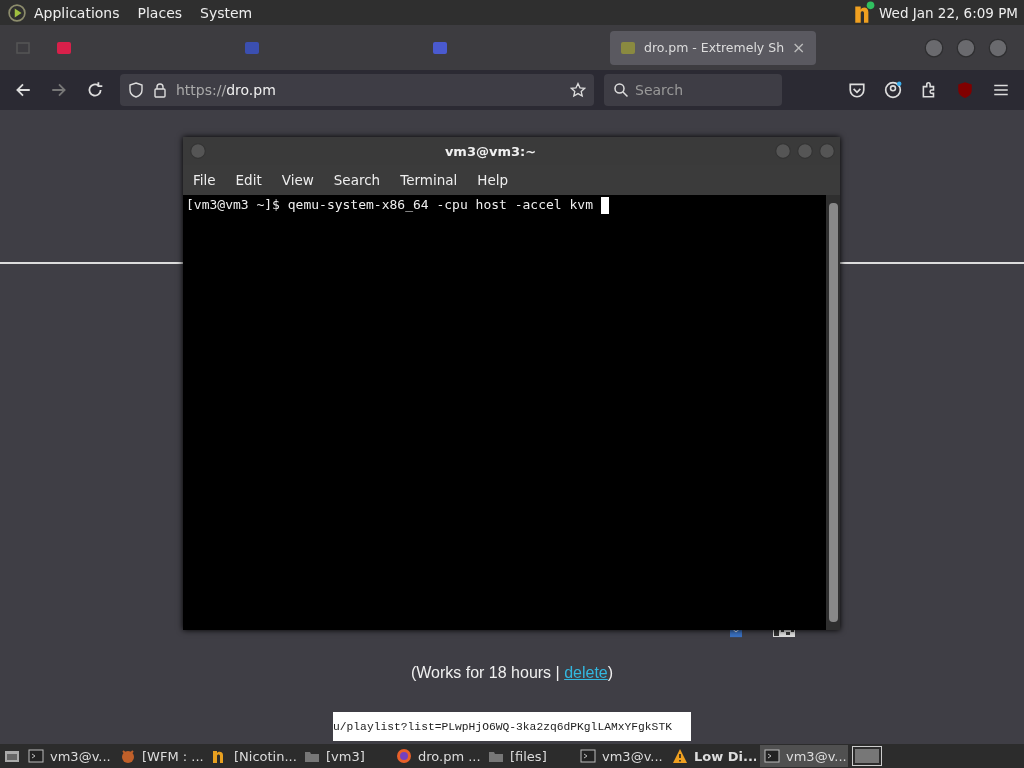 This screenshot has height=768, width=1024. Describe the element at coordinates (160, 12) in the screenshot. I see `panel-menu: Places` at that location.